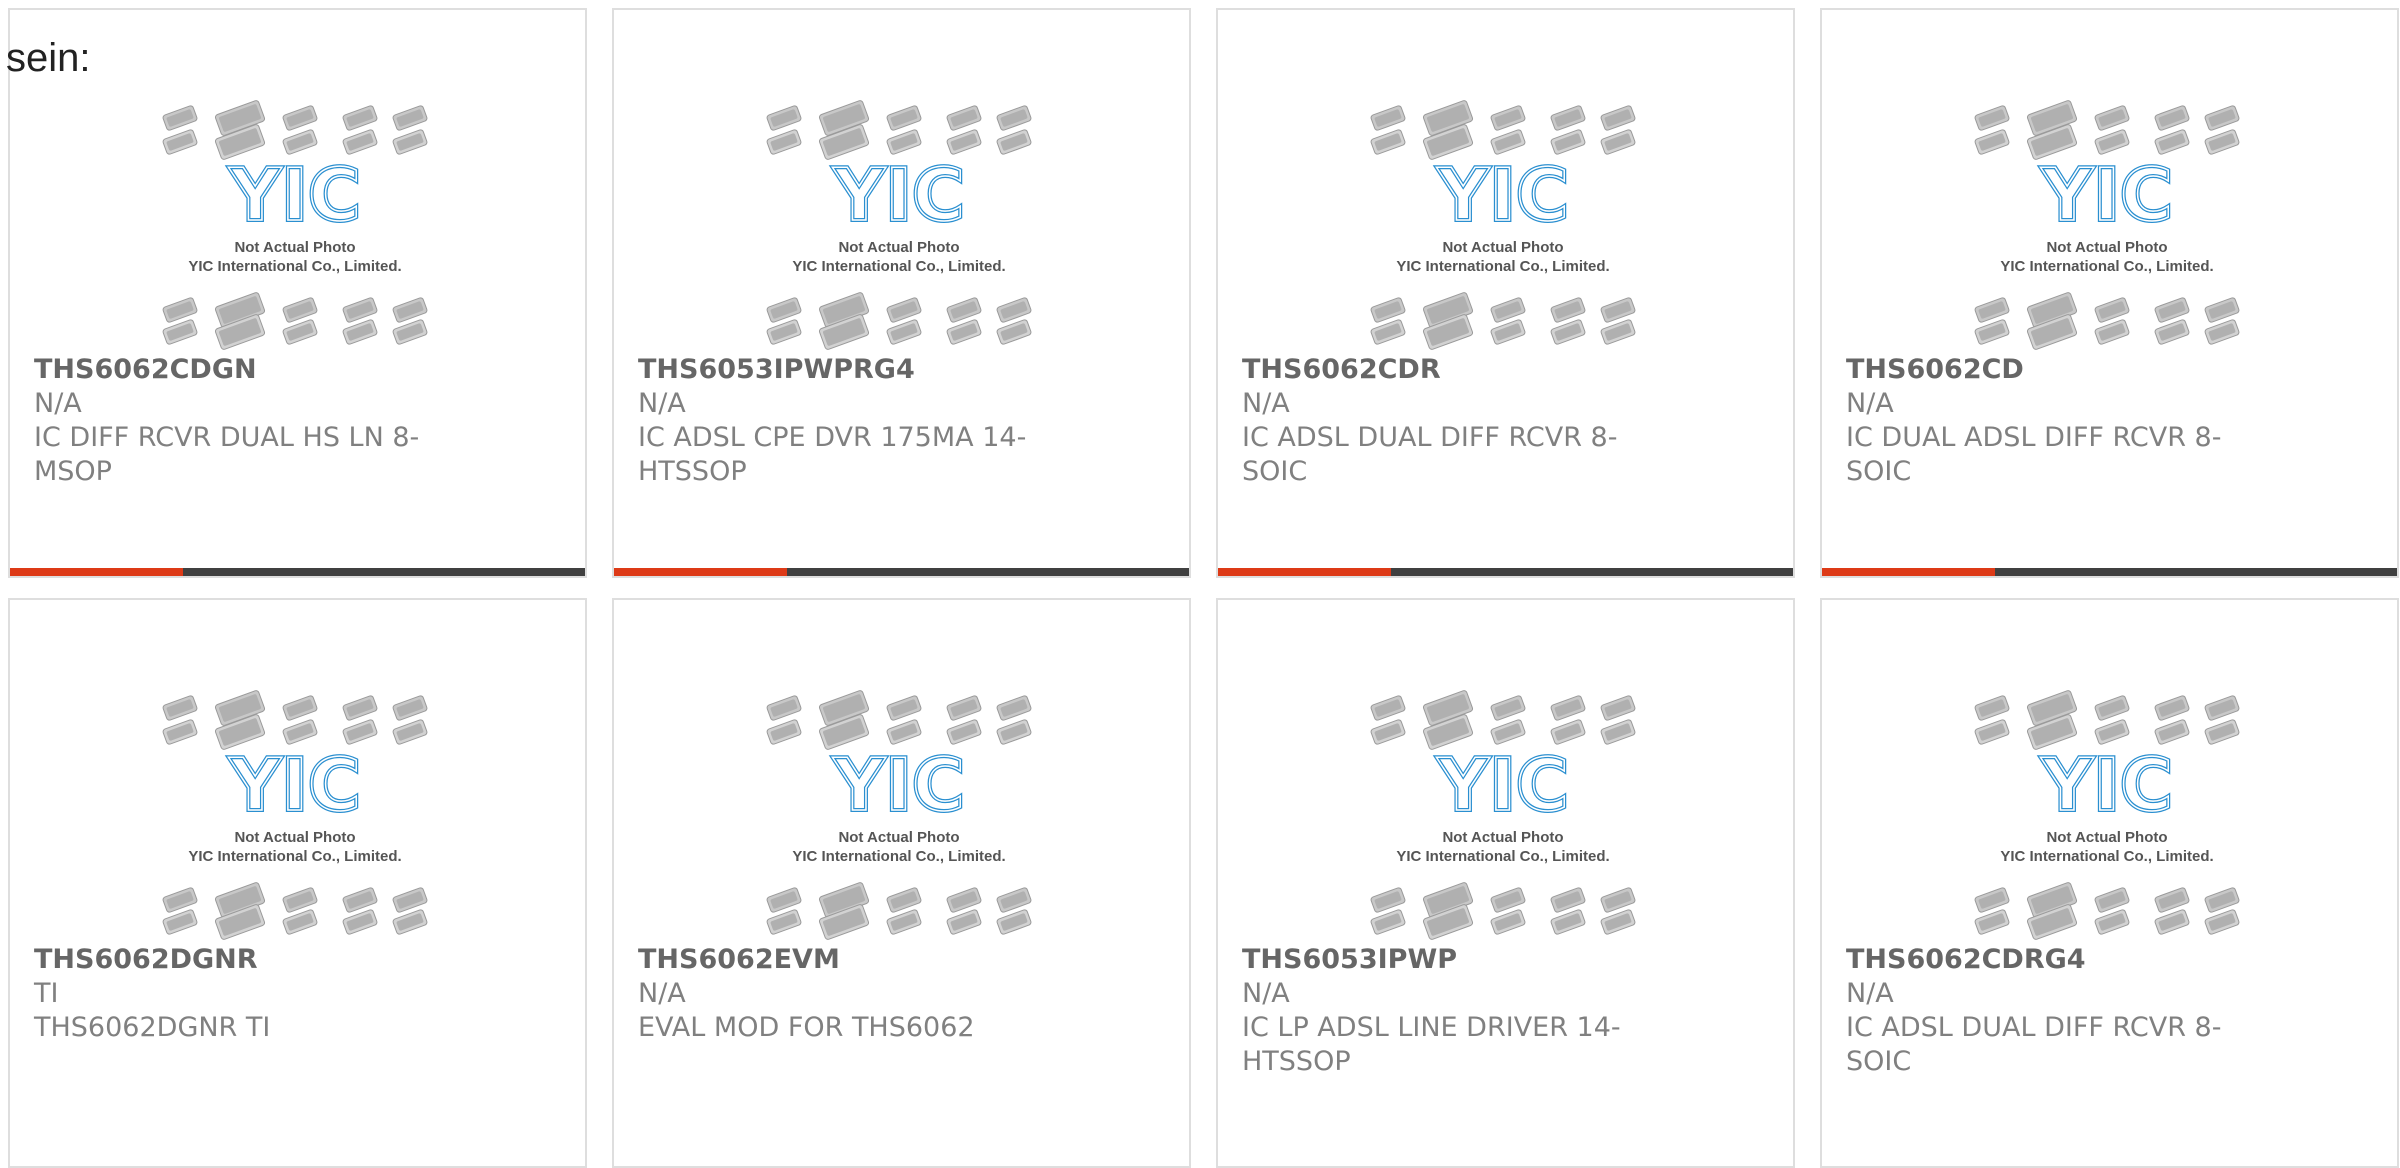 This screenshot has width=2400, height=1168. I want to click on description: IC ADSL CPE DVR 175MA 14-HTSSOP, so click(832, 454).